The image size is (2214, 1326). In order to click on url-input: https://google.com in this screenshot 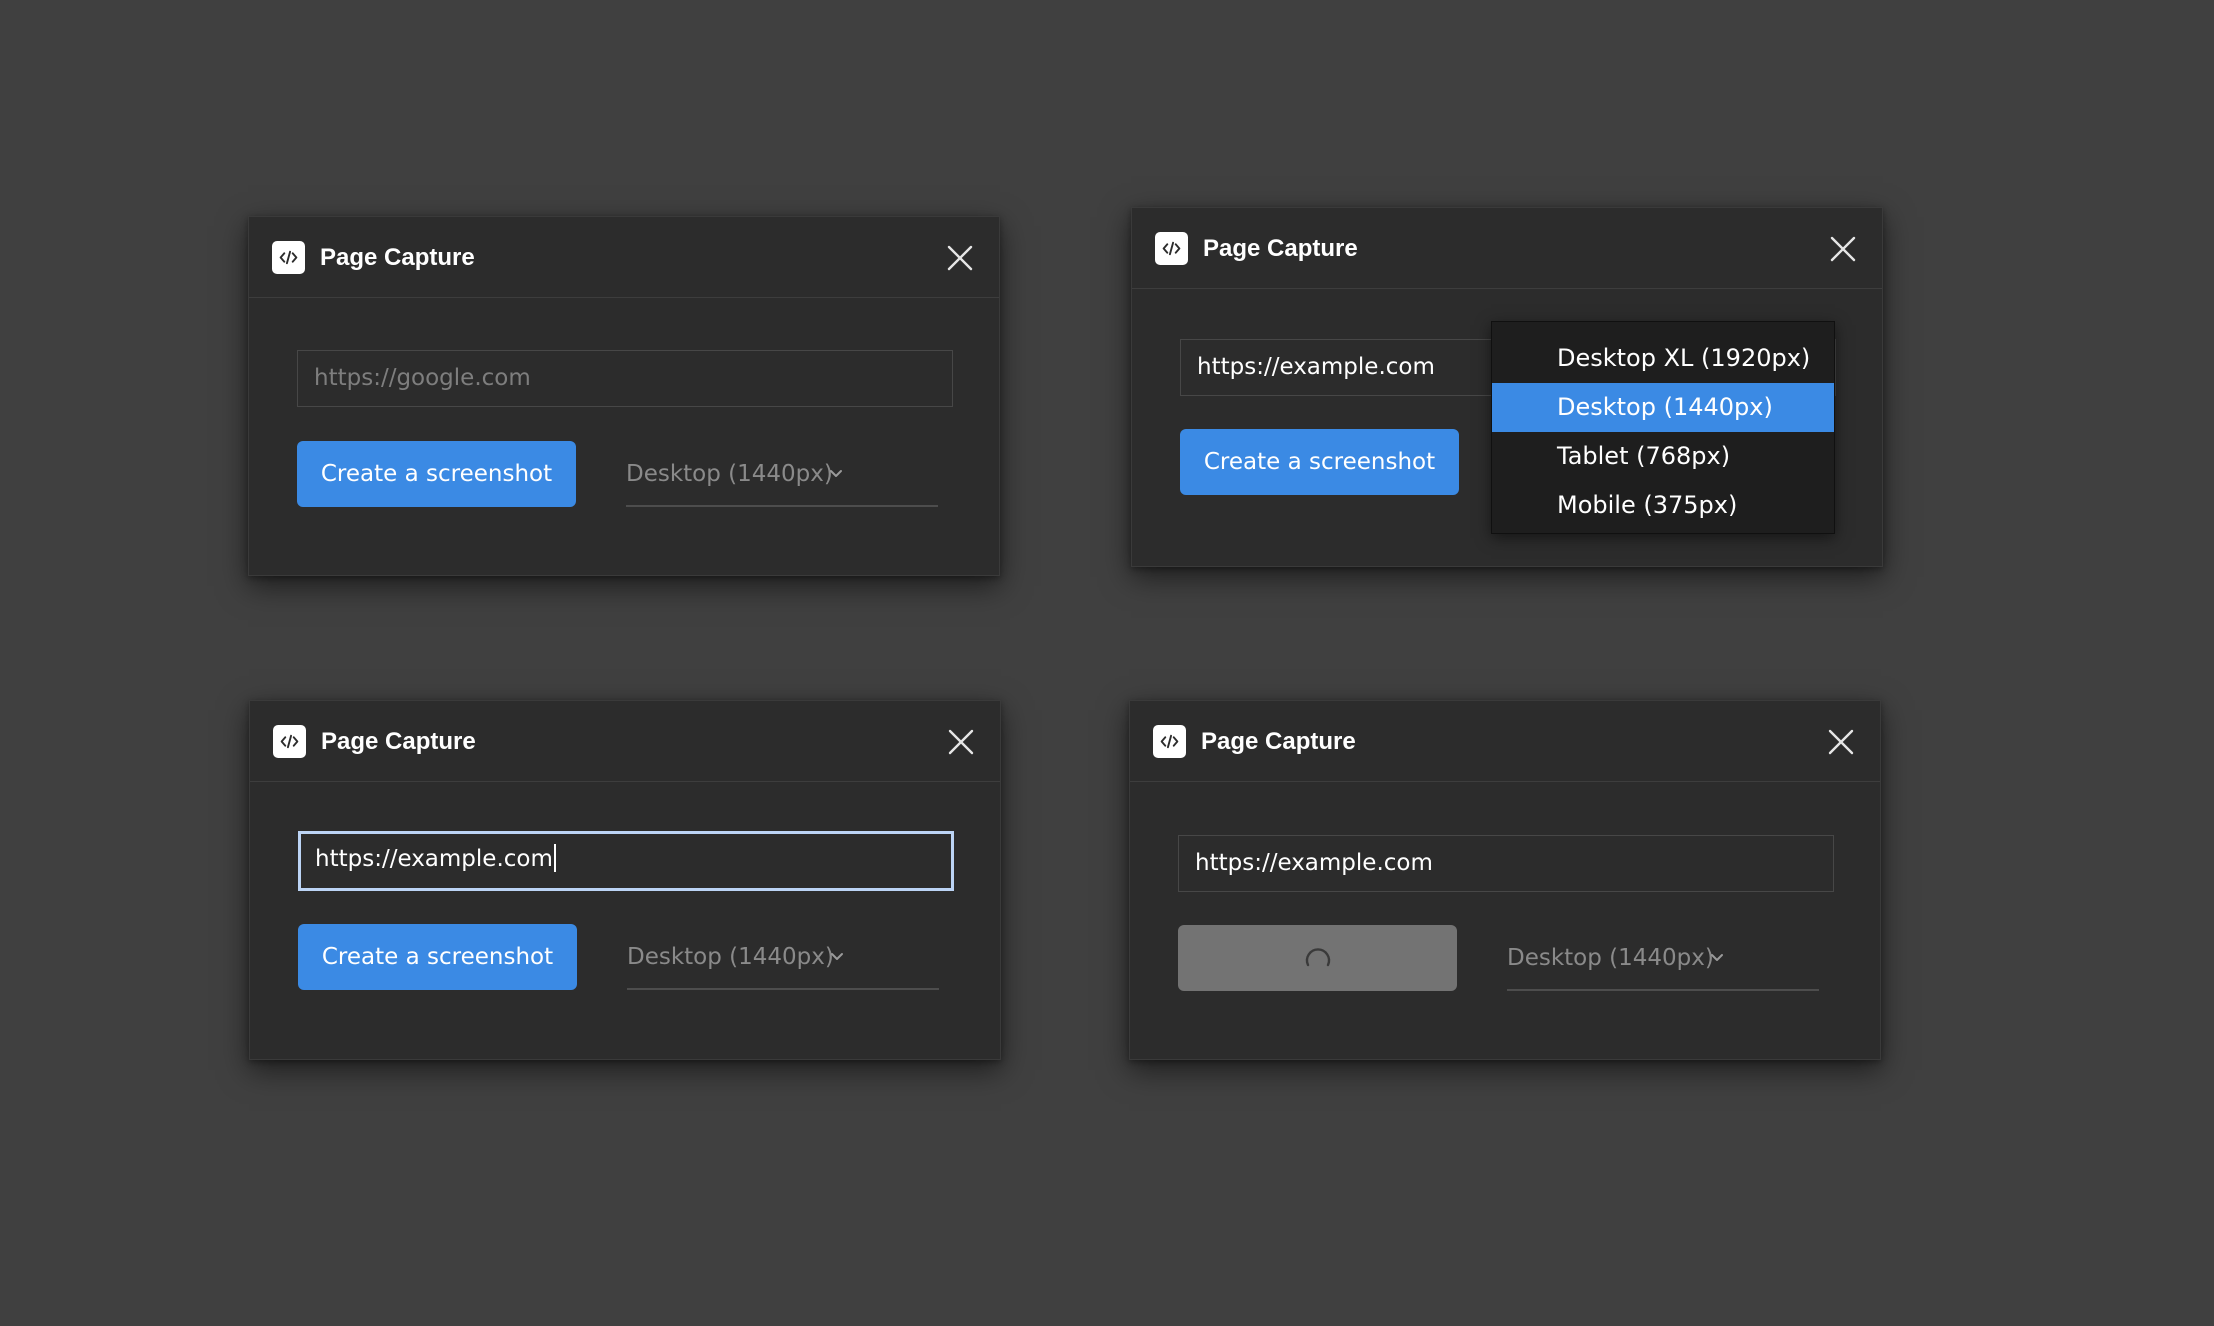, I will do `click(625, 378)`.